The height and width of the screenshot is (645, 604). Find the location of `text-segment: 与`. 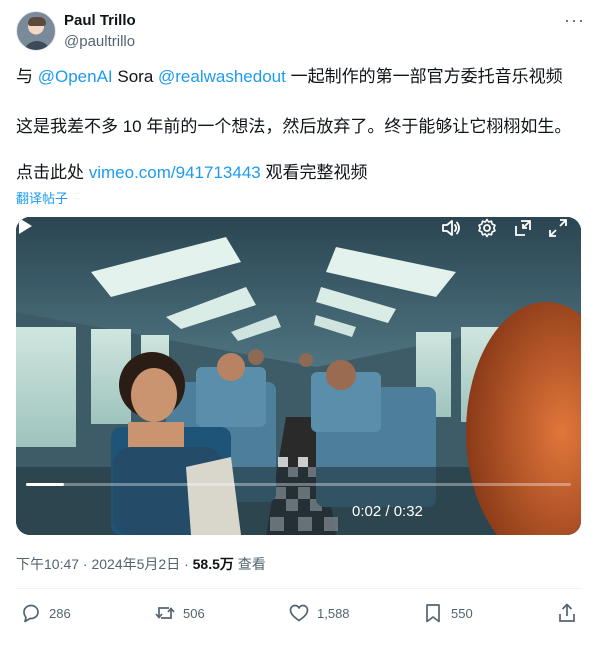

text-segment: 与 is located at coordinates (27, 76).